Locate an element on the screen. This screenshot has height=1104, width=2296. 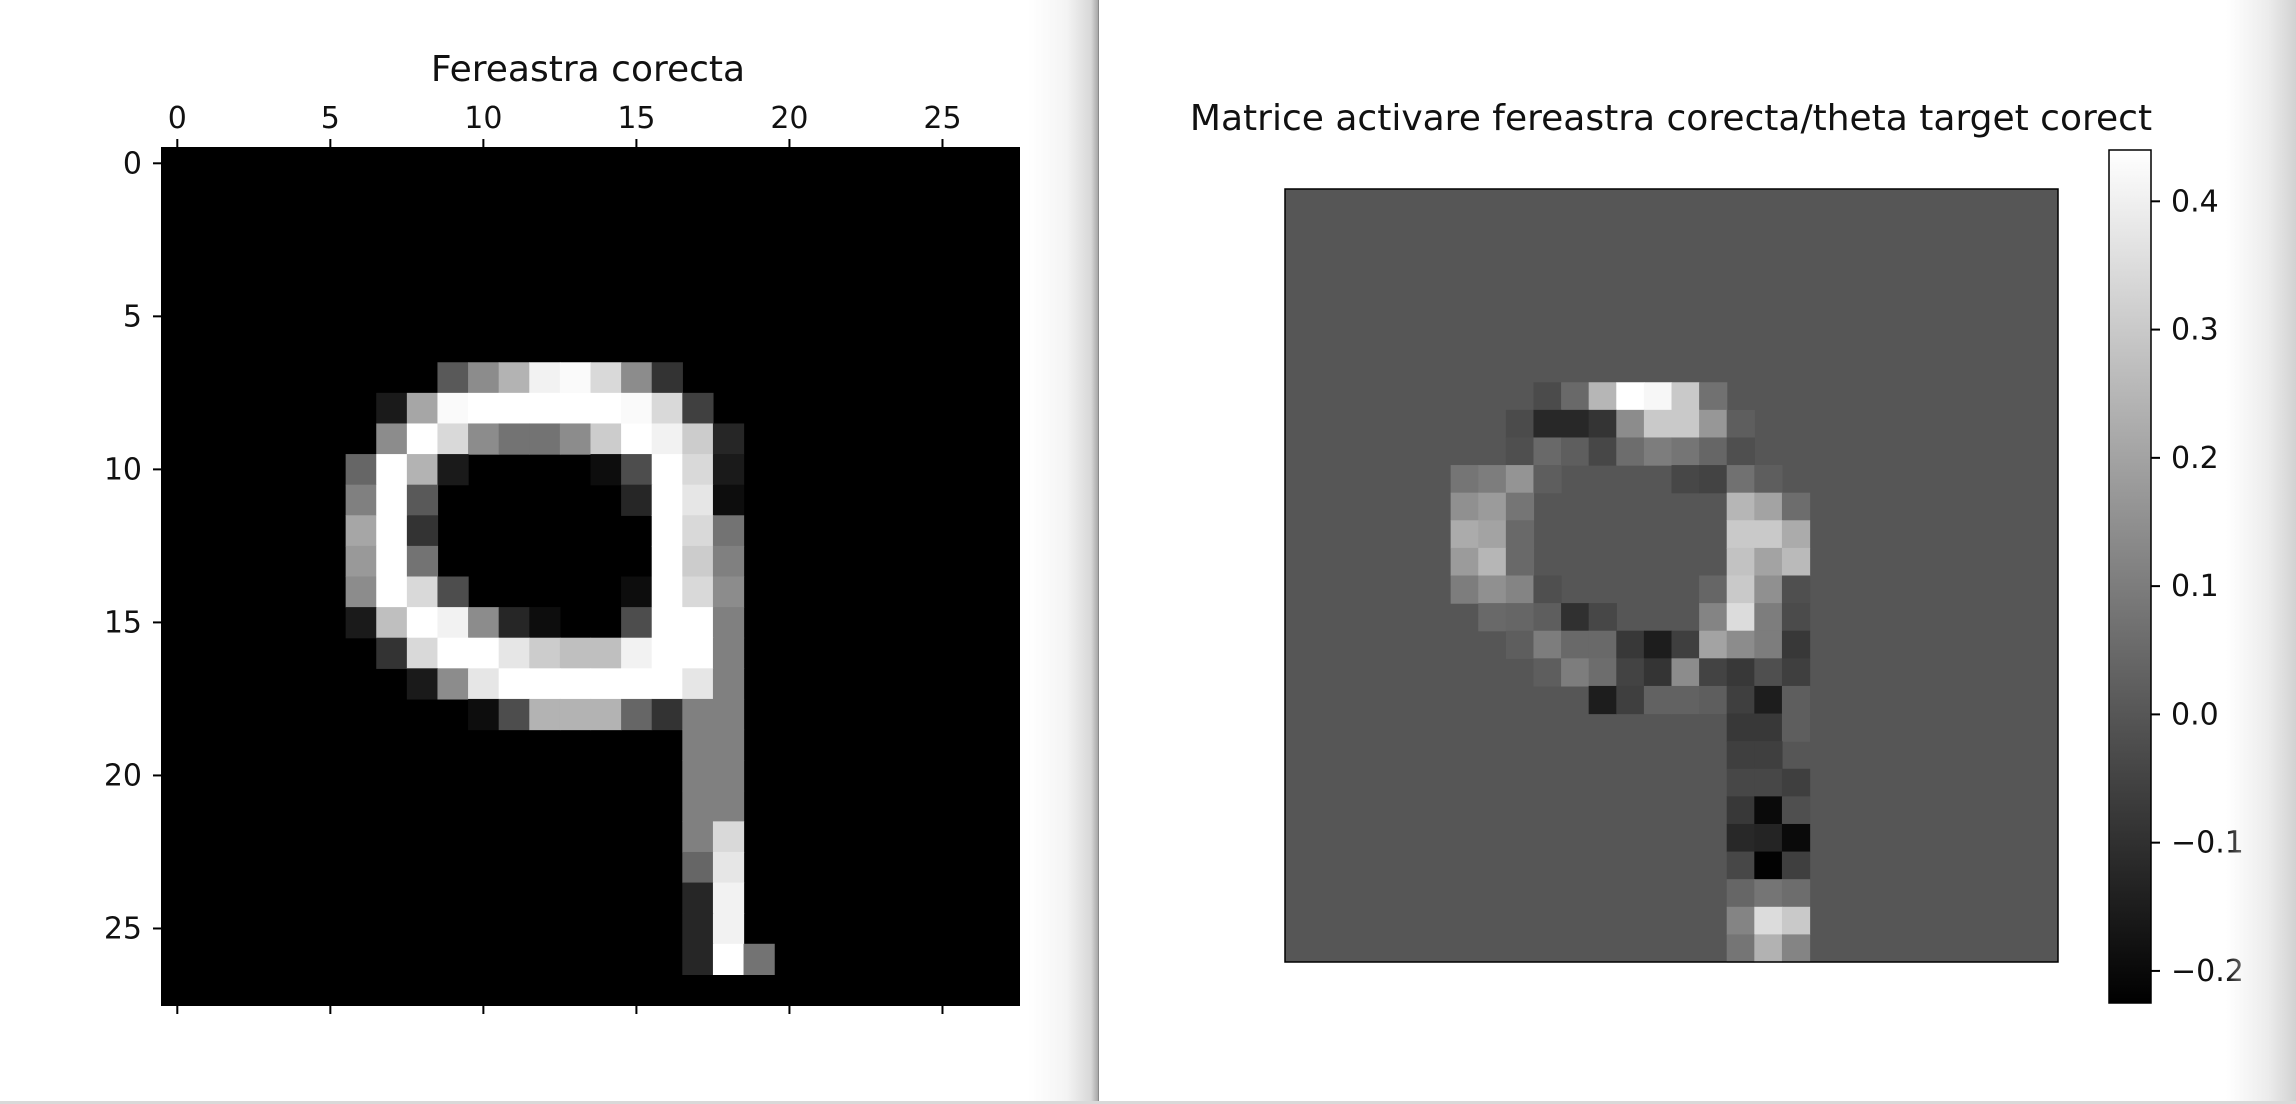
colorbar-tick-label: 0.1 is located at coordinates (2195, 586).